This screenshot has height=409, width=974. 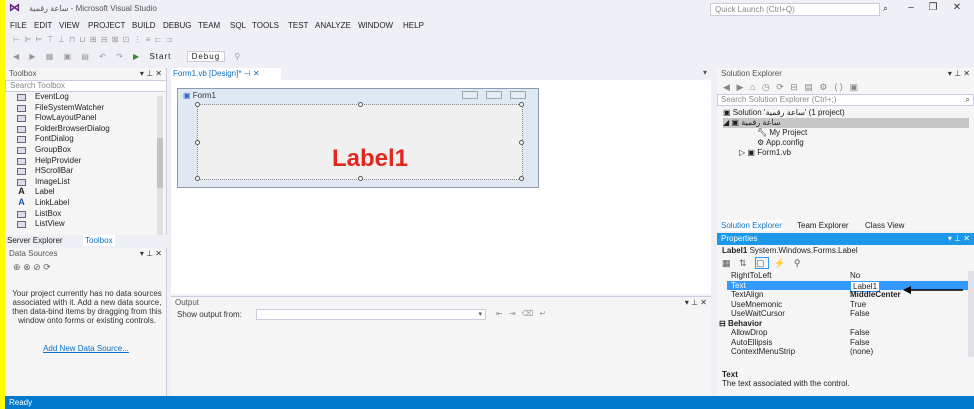 What do you see at coordinates (80, 97) in the screenshot?
I see `toolbox-item: EventLog` at bounding box center [80, 97].